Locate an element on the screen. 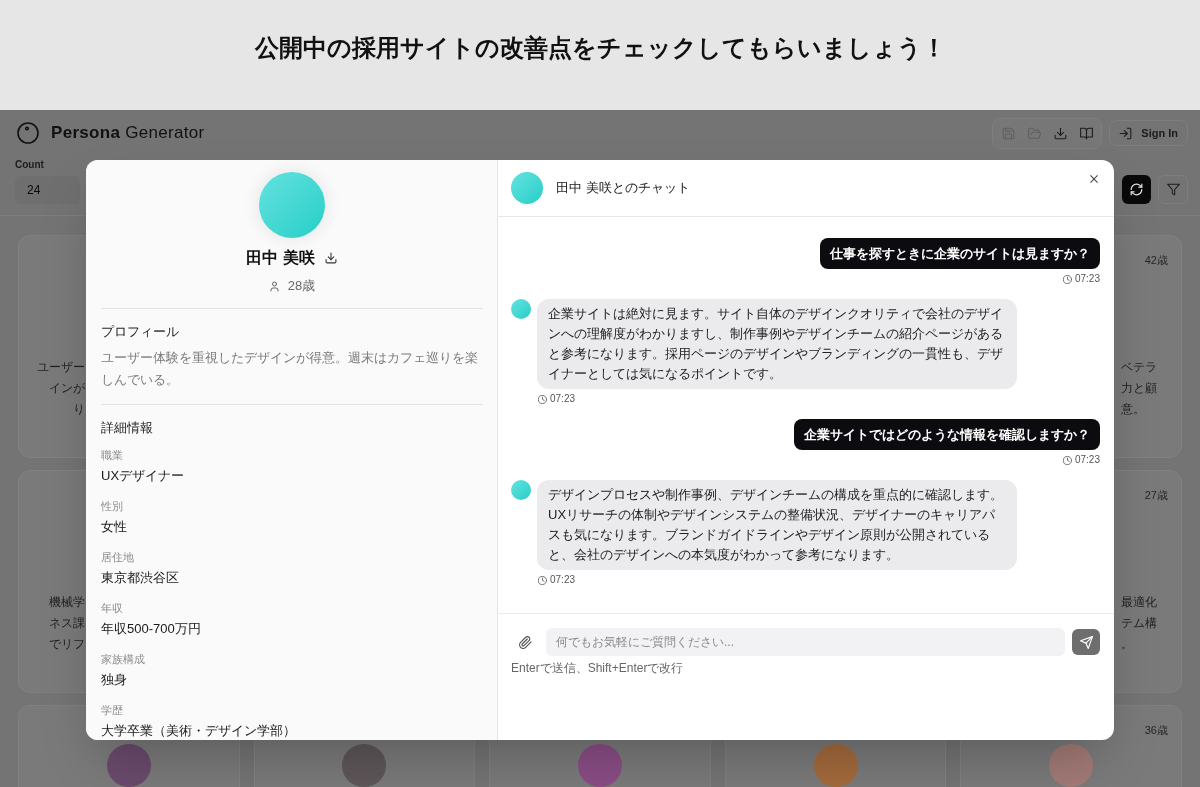 The width and height of the screenshot is (1200, 787). description-fragment: 。 is located at coordinates (1127, 644).